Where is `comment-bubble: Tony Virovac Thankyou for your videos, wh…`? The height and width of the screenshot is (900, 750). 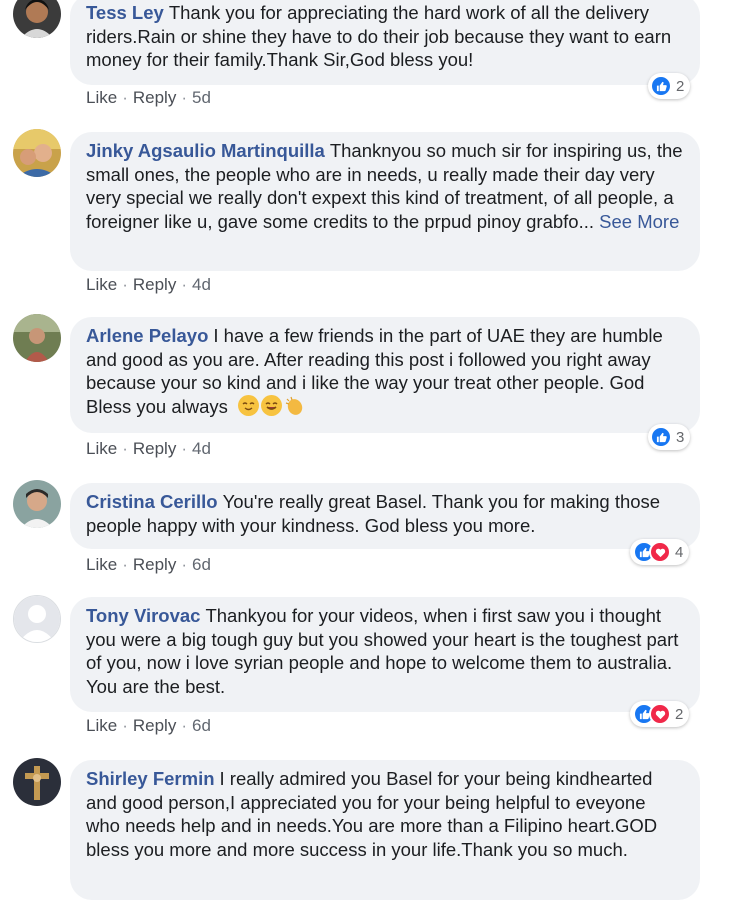 comment-bubble: Tony Virovac Thankyou for your videos, wh… is located at coordinates (385, 654).